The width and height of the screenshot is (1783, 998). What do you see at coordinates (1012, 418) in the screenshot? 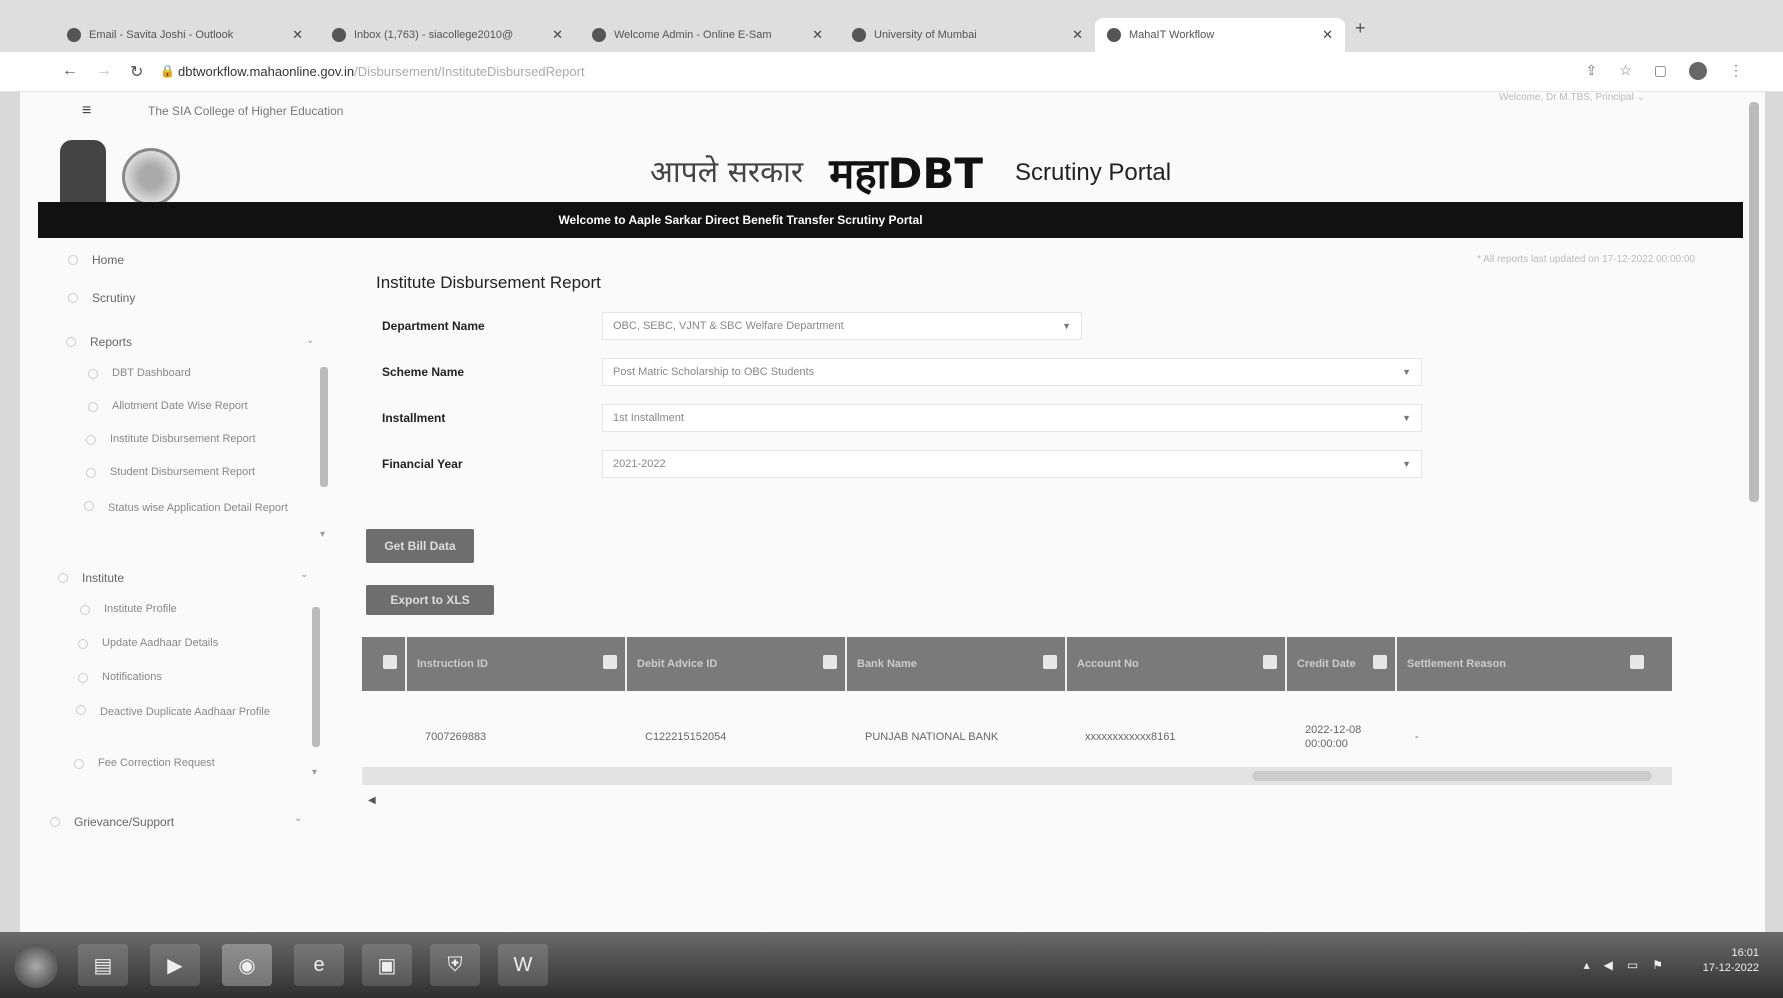
I see `installment-select: 1st Installment ▼` at bounding box center [1012, 418].